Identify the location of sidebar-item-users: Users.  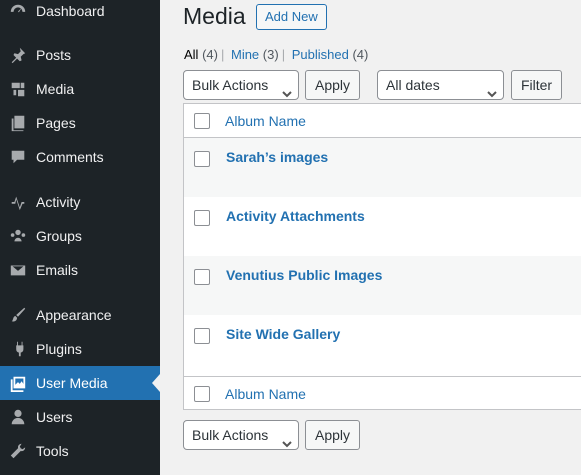
(80, 417).